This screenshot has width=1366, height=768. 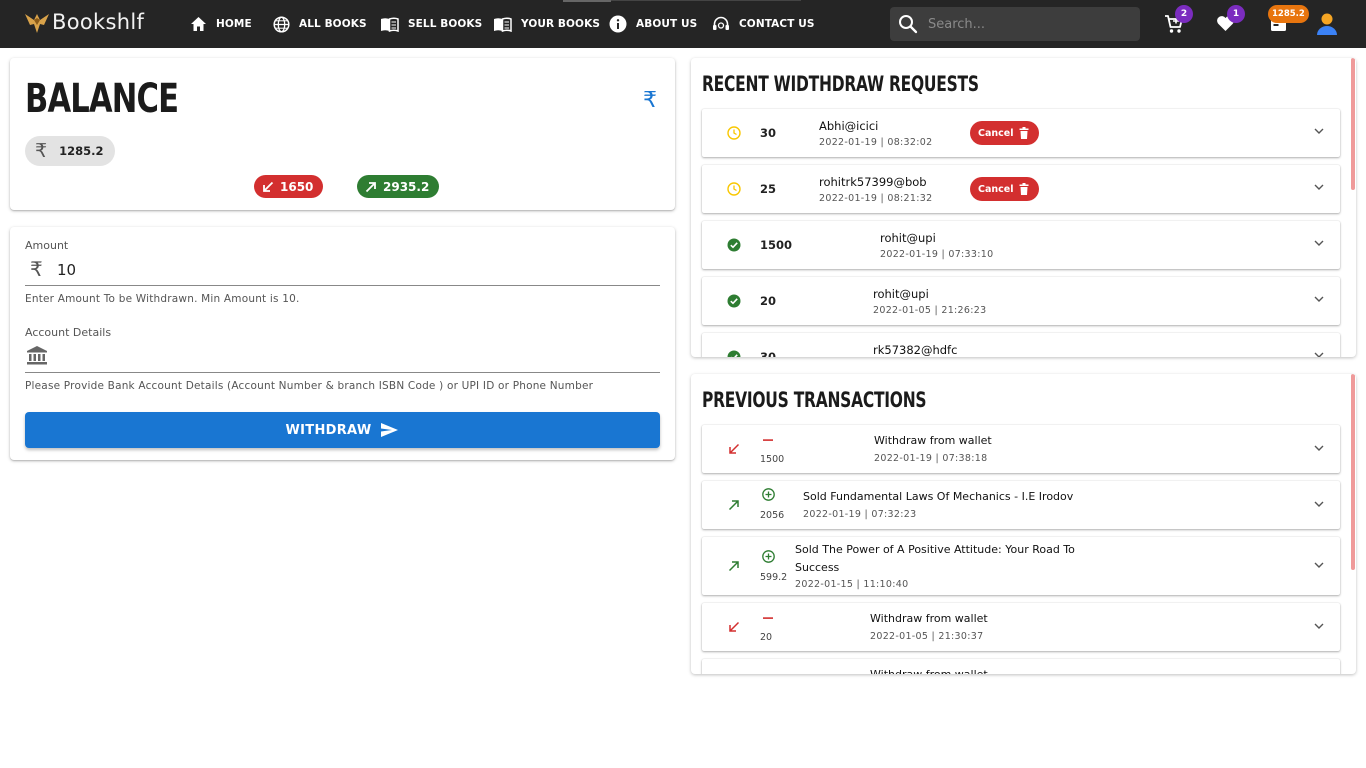 I want to click on avatar-icon, so click(x=1327, y=24).